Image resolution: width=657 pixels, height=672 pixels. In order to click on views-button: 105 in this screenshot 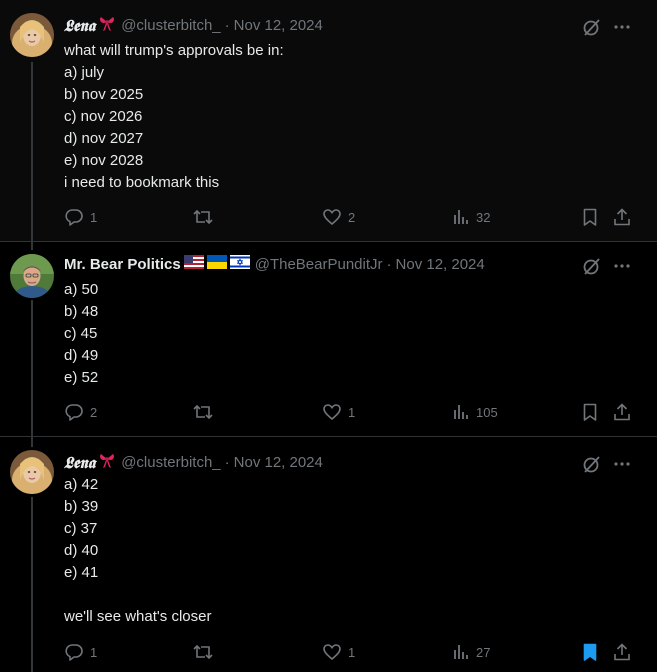, I will do `click(475, 412)`.